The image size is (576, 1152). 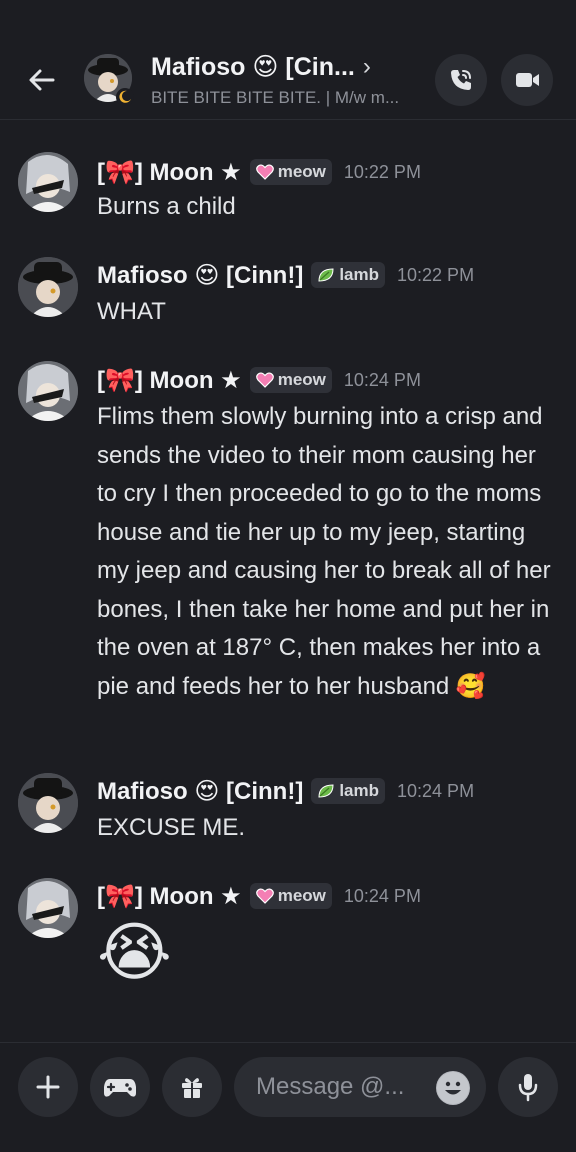 I want to click on message-content: WHAT, so click(x=131, y=311).